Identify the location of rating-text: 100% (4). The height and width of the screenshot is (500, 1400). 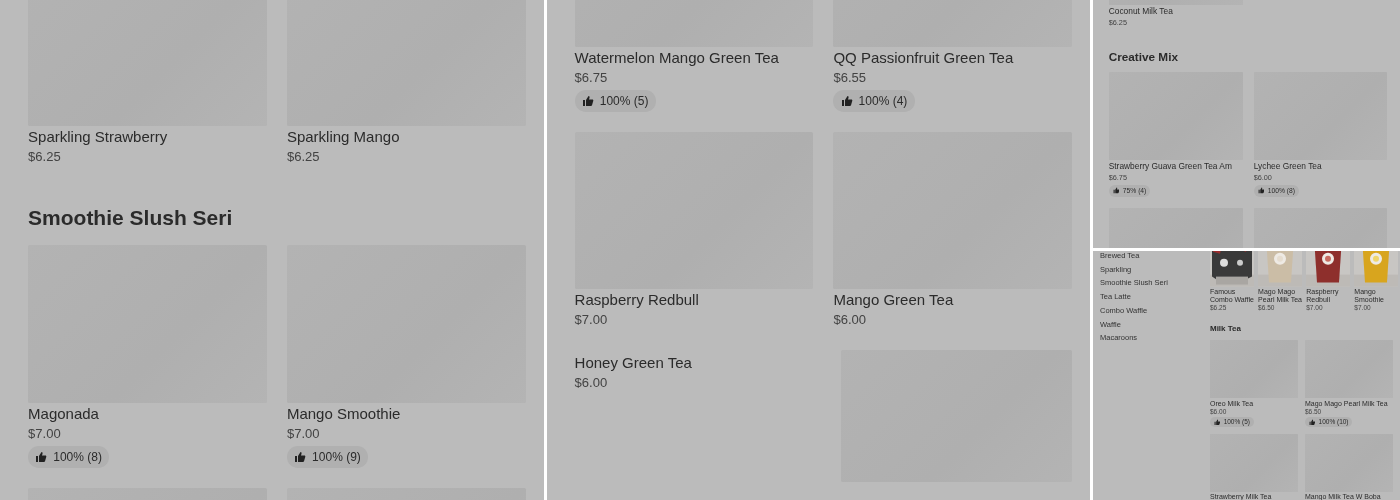
(883, 100).